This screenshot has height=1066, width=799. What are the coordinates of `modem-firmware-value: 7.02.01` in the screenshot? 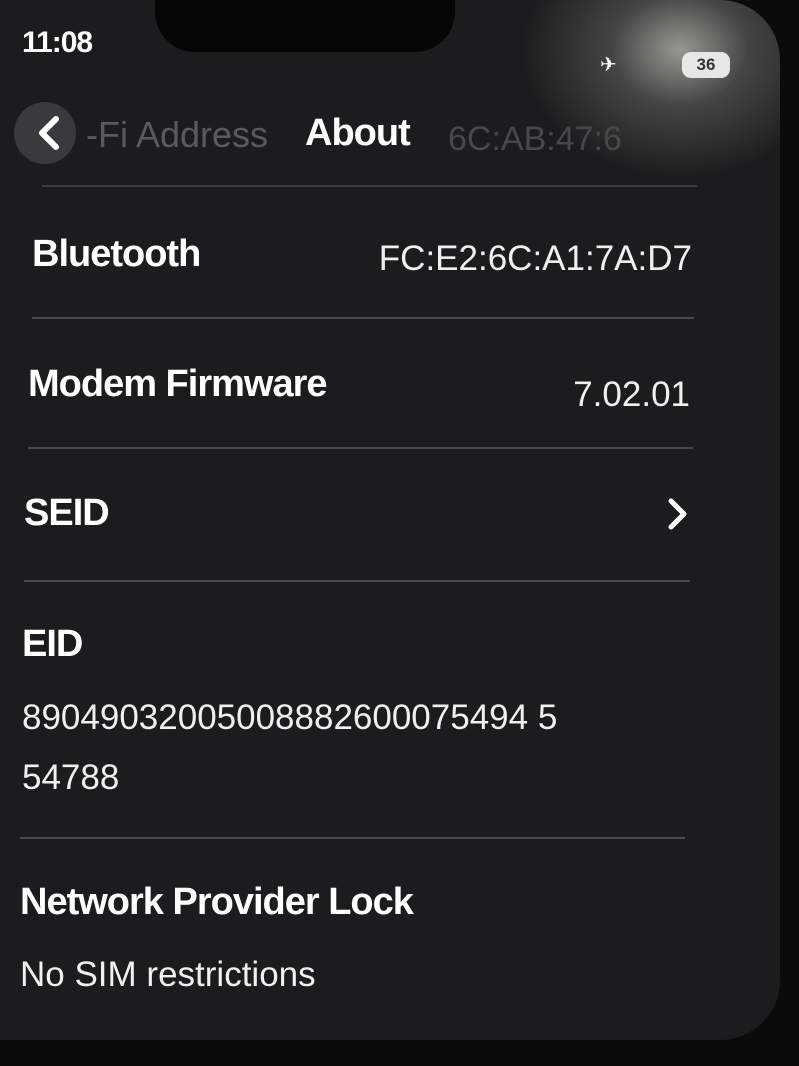 It's located at (631, 394).